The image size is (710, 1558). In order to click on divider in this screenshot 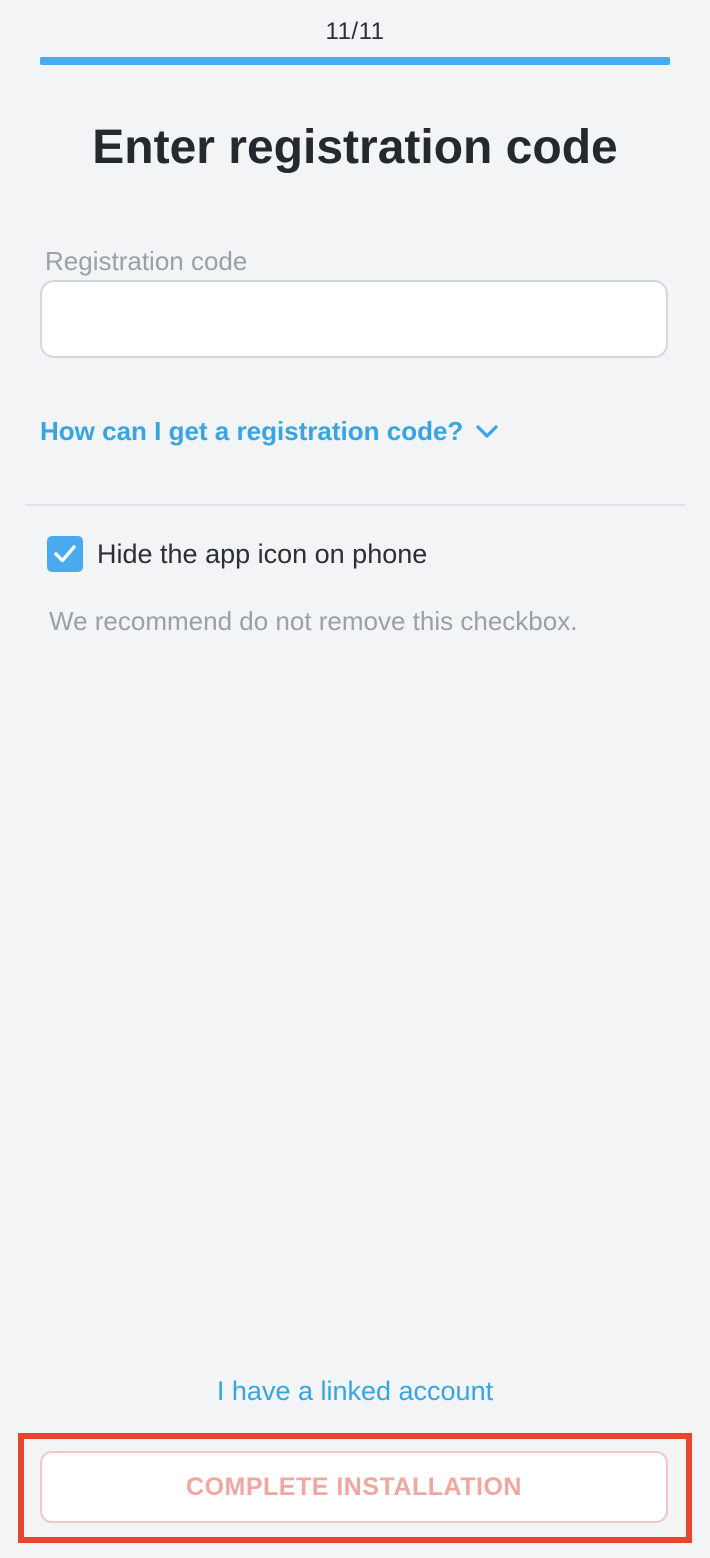, I will do `click(355, 505)`.